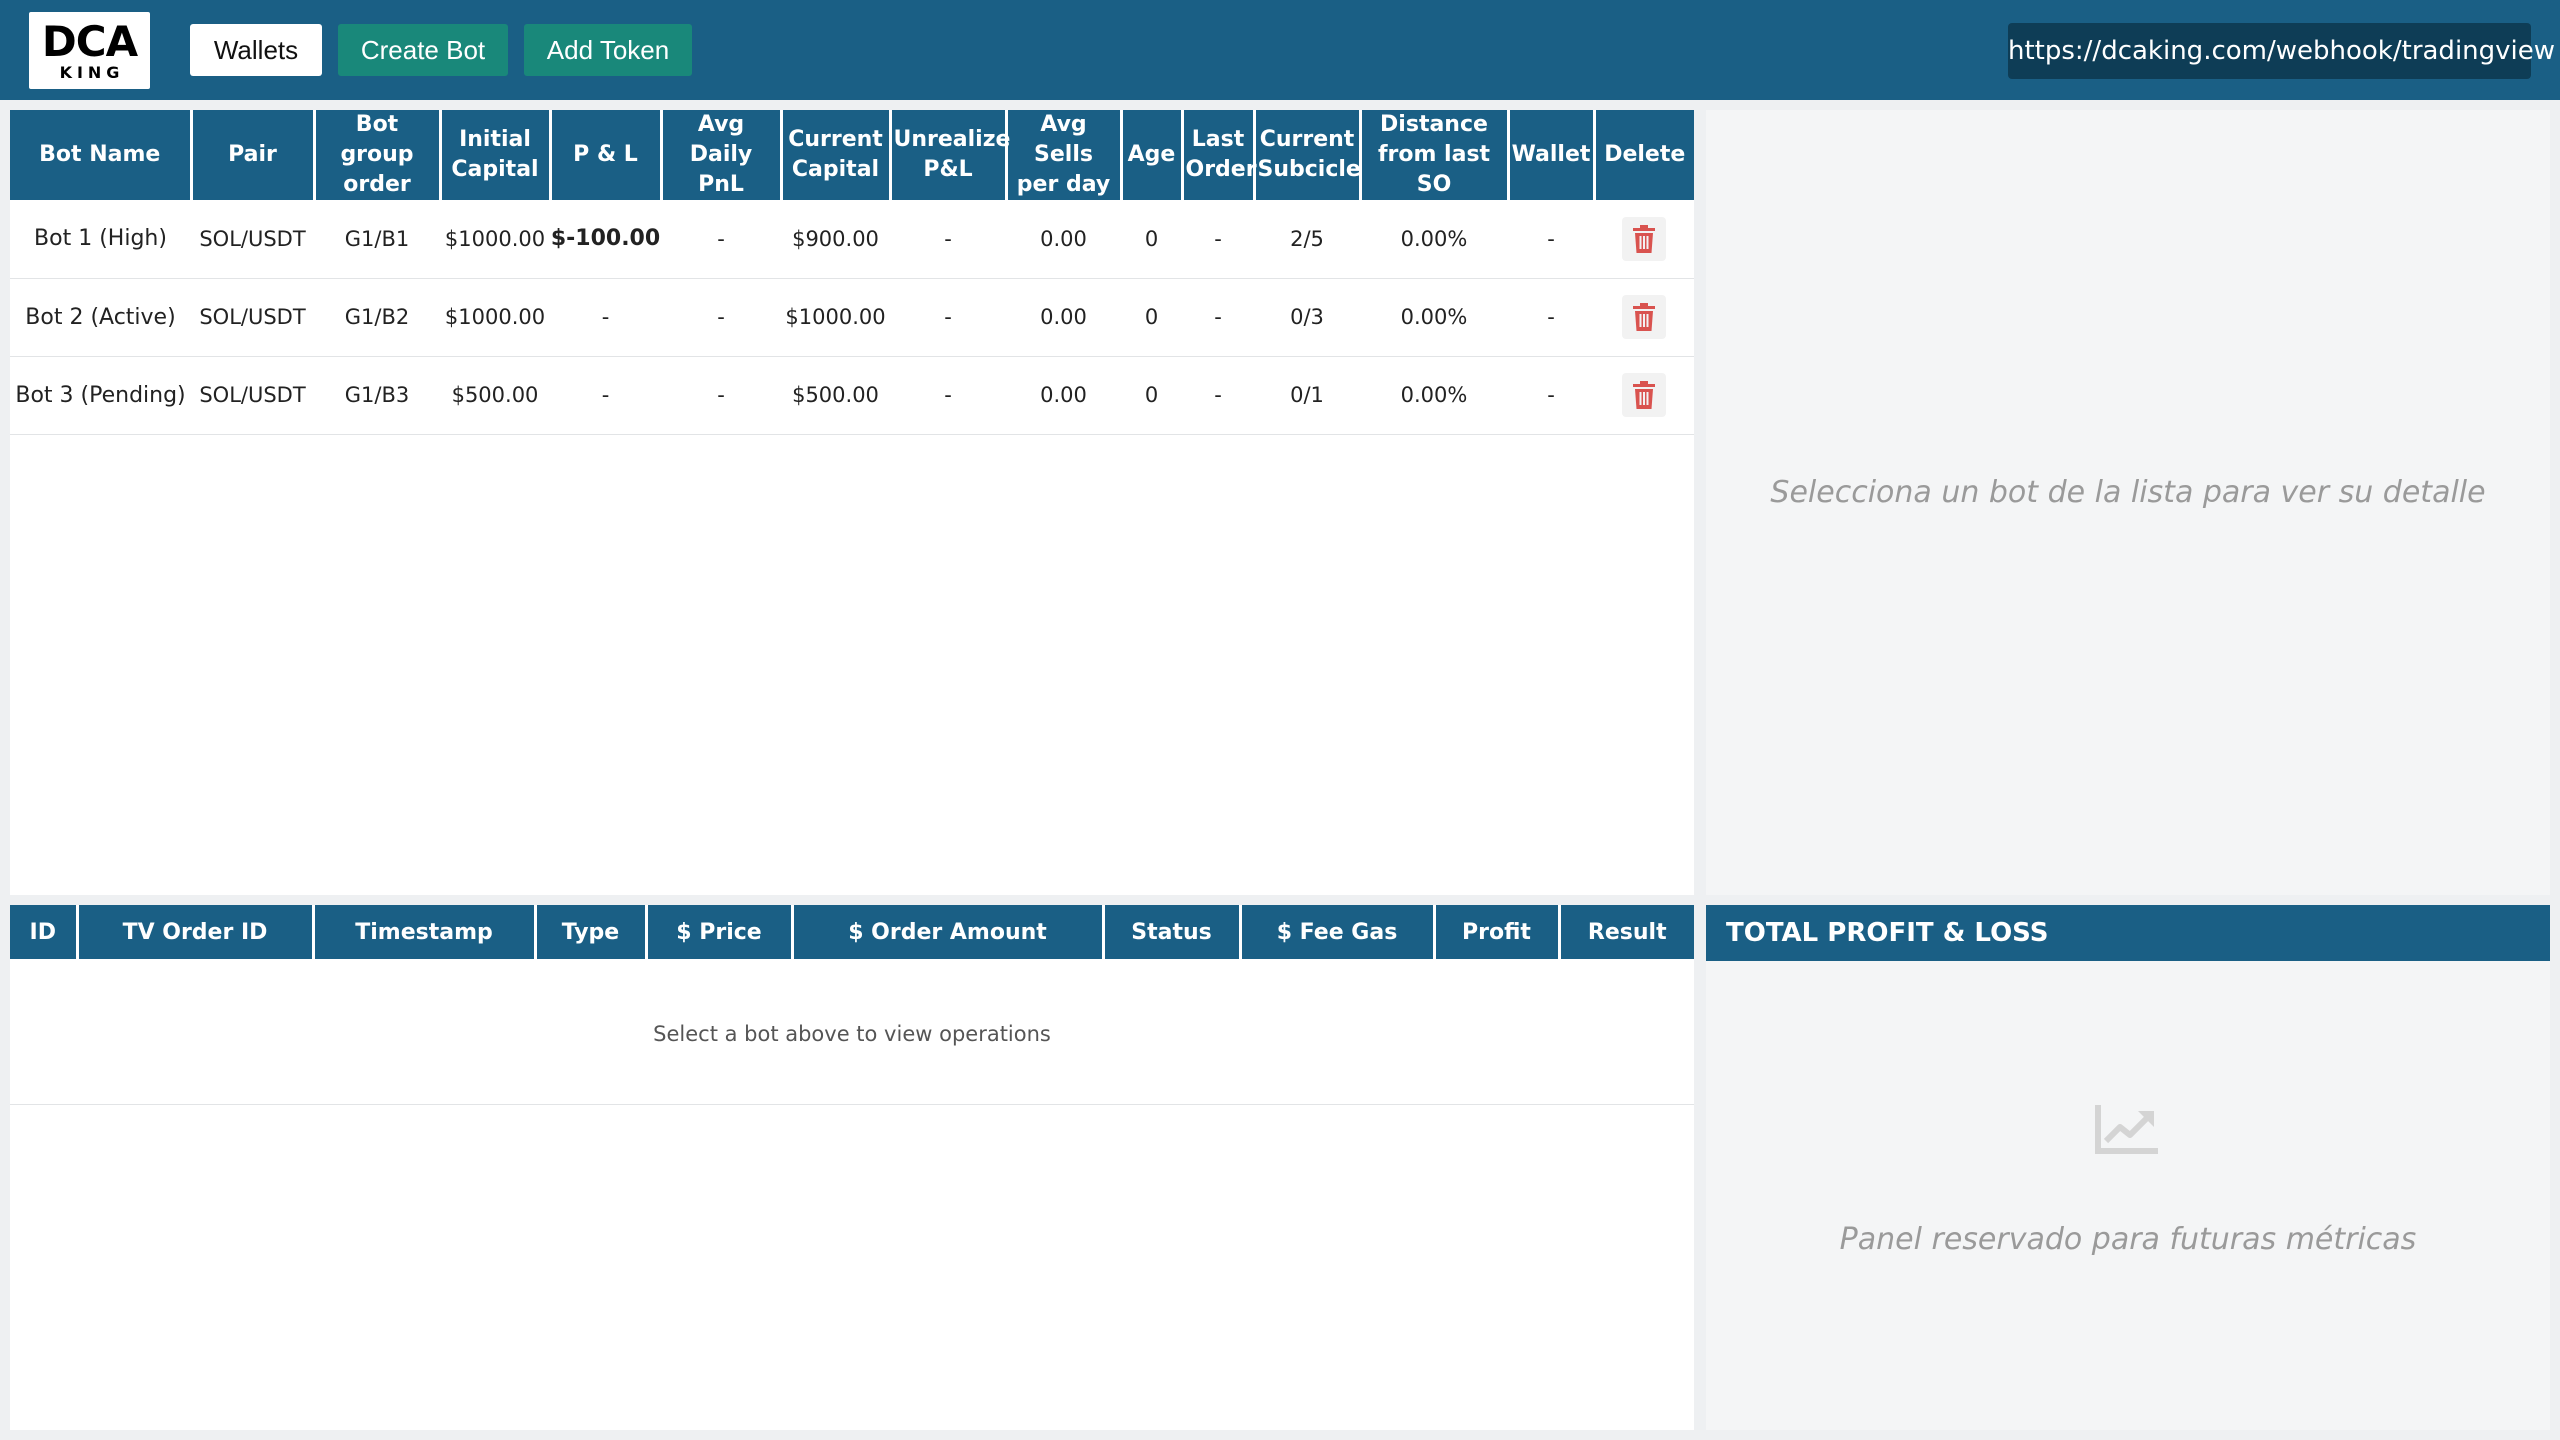 The width and height of the screenshot is (2560, 1440). I want to click on chart-line-icon, so click(2127, 1131).